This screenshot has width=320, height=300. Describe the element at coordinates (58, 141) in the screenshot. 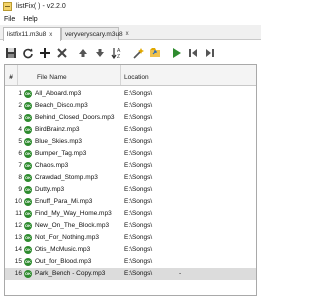

I see `file-name-cell: Blue_Skies.mp3` at that location.